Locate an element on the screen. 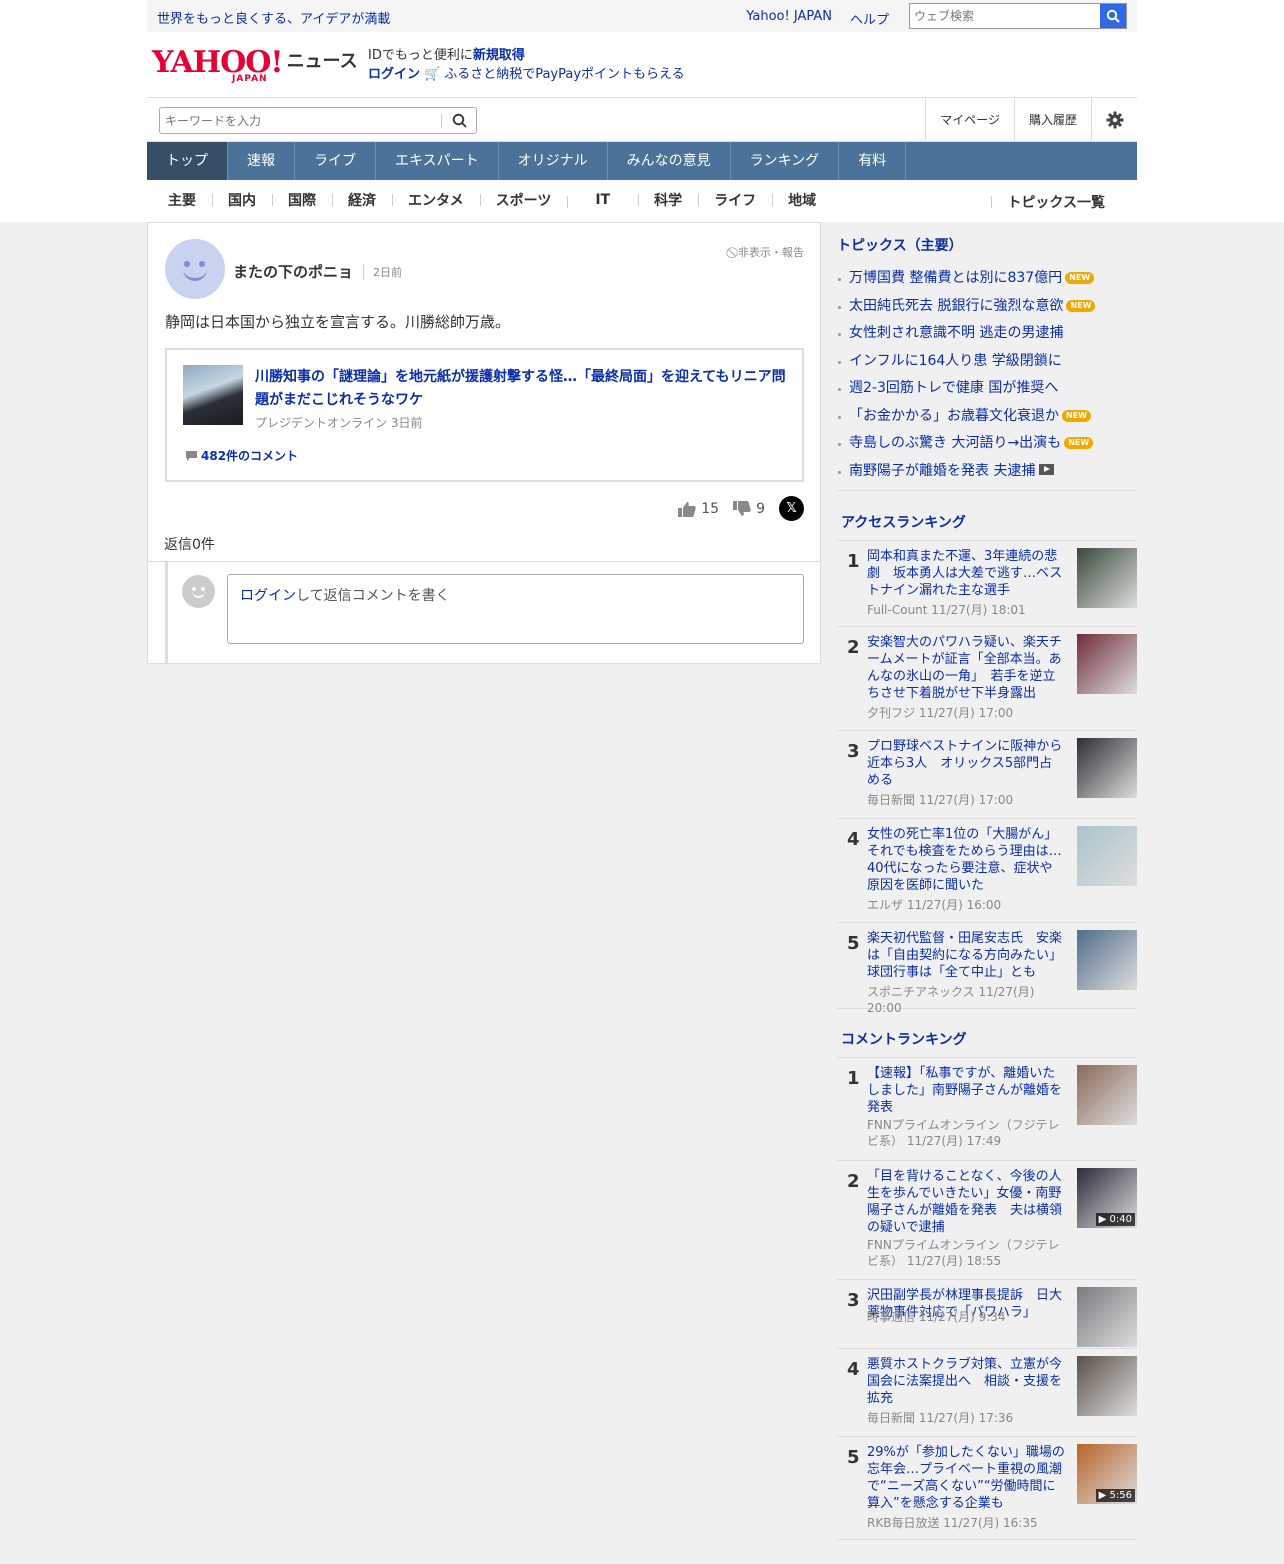 This screenshot has width=1284, height=1564. gnav-original: オリジナル is located at coordinates (553, 161).